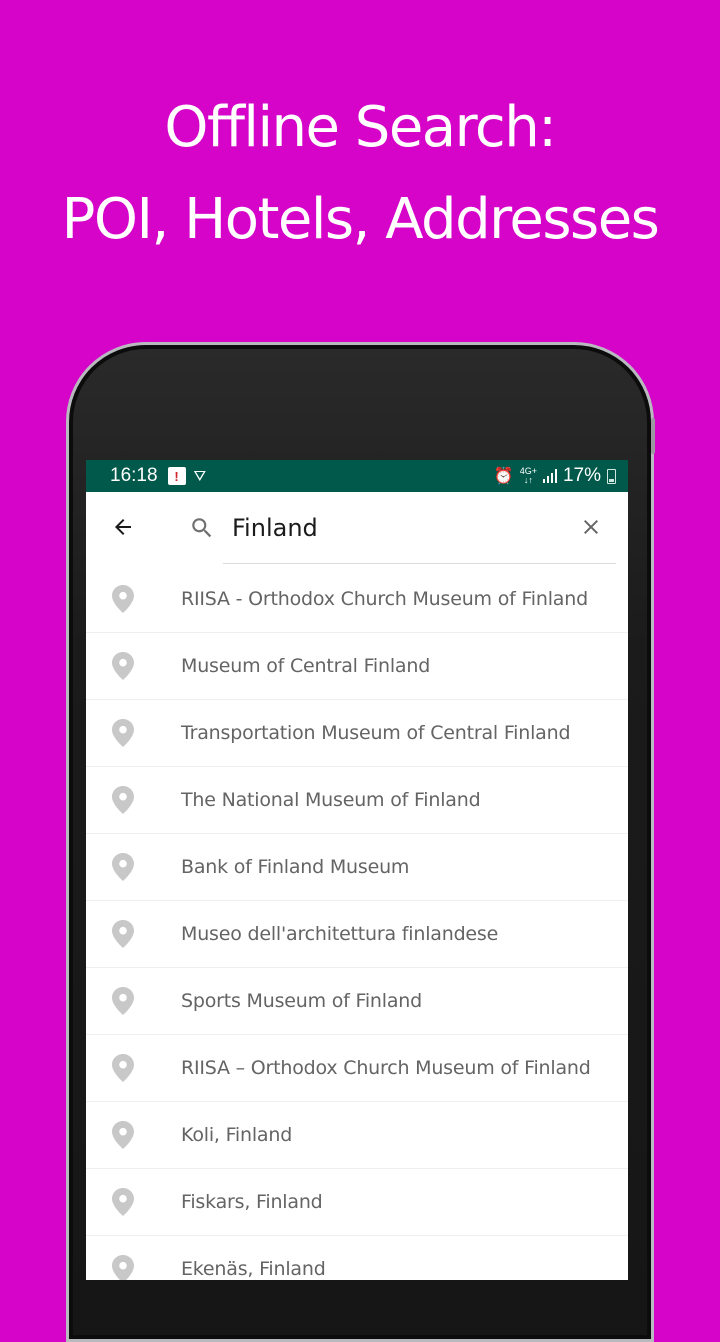 The height and width of the screenshot is (1342, 720). Describe the element at coordinates (306, 666) in the screenshot. I see `result-label: Museum of Central Finland` at that location.